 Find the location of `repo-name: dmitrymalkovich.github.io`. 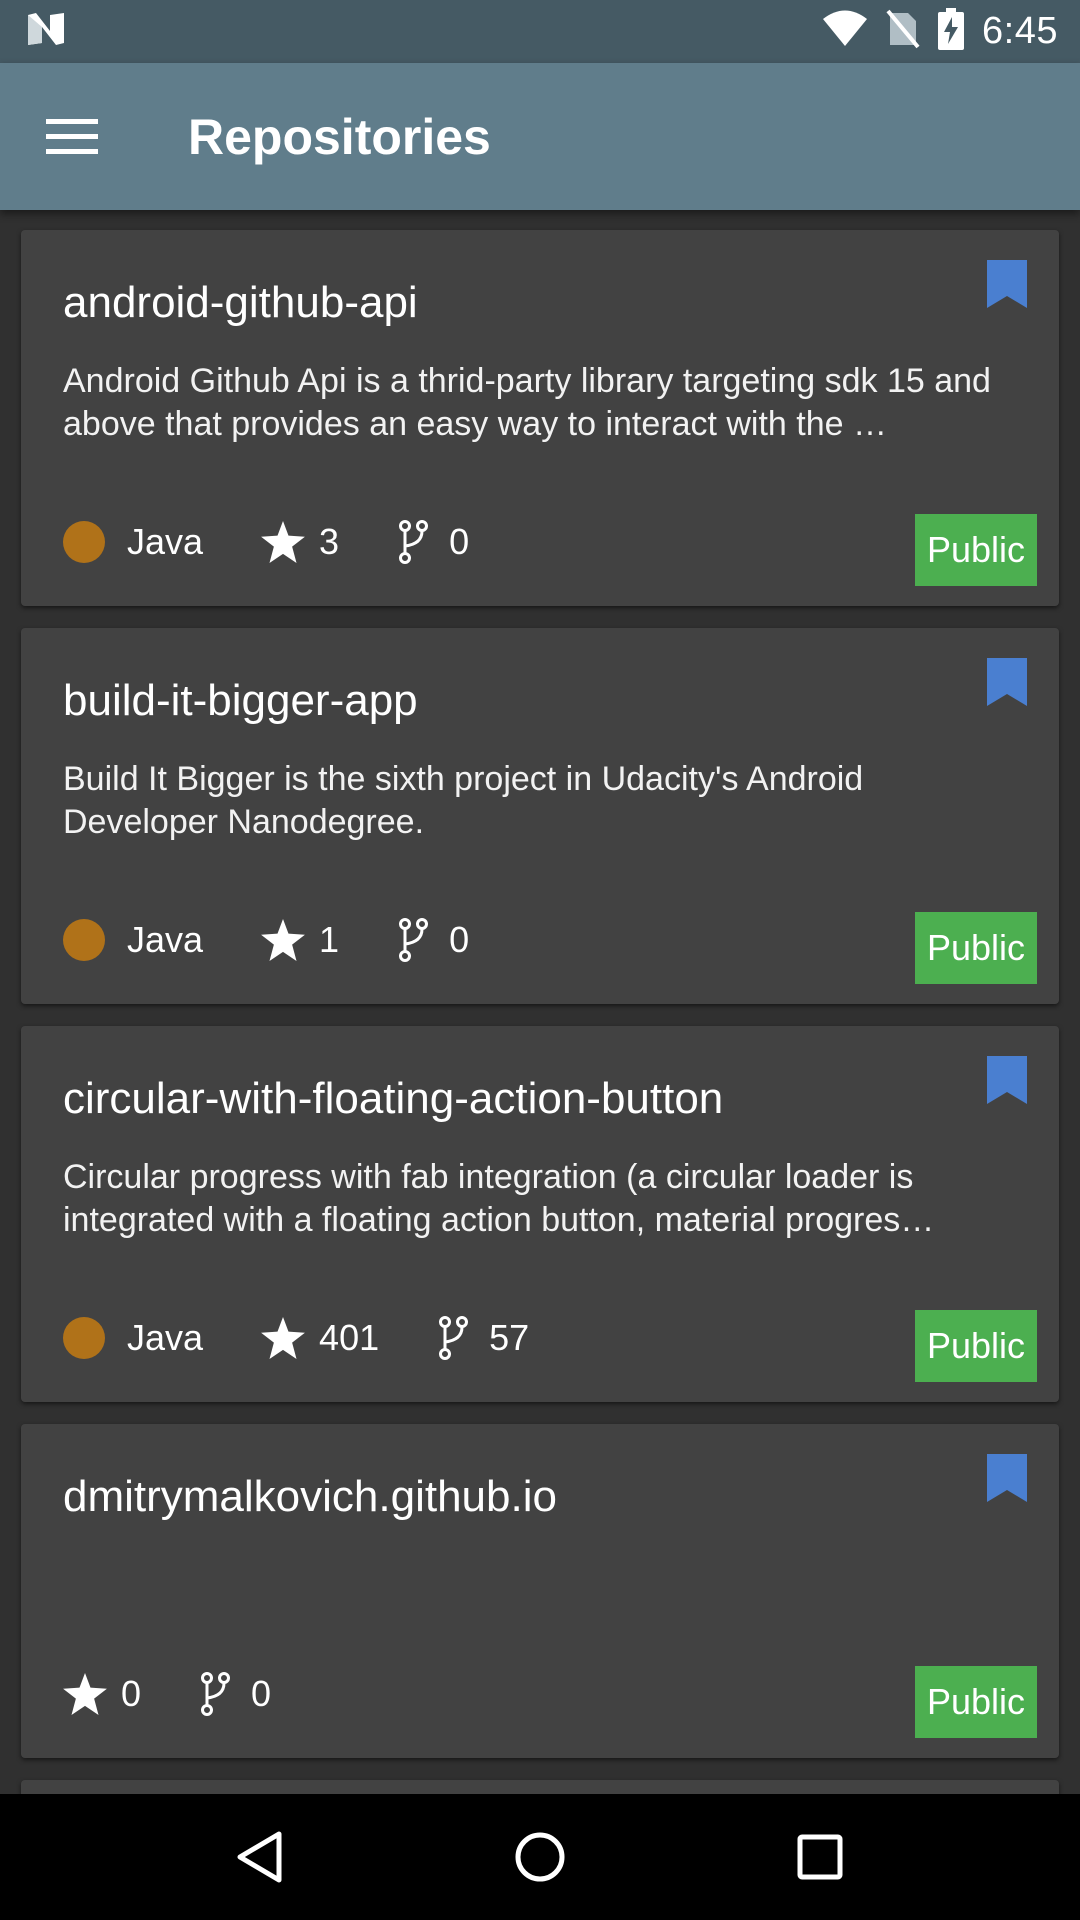

repo-name: dmitrymalkovich.github.io is located at coordinates (310, 1496).